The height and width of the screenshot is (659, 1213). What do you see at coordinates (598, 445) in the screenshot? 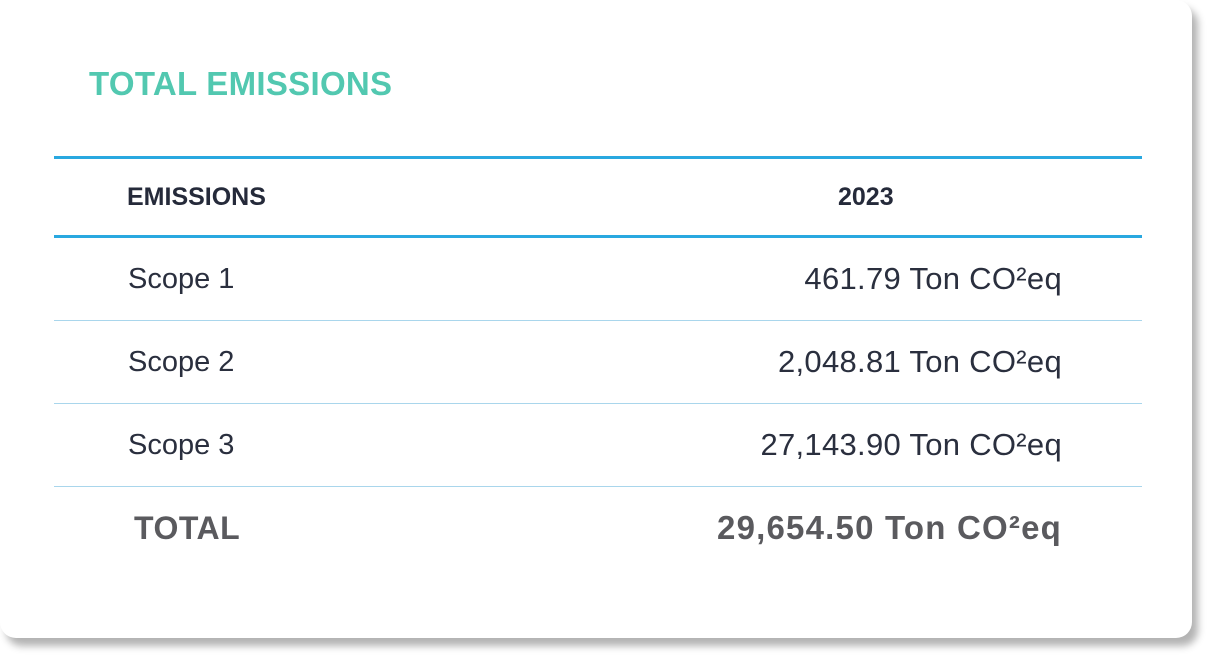
I see `table-row: Scope 3 27,143.90 Ton CO²eq` at bounding box center [598, 445].